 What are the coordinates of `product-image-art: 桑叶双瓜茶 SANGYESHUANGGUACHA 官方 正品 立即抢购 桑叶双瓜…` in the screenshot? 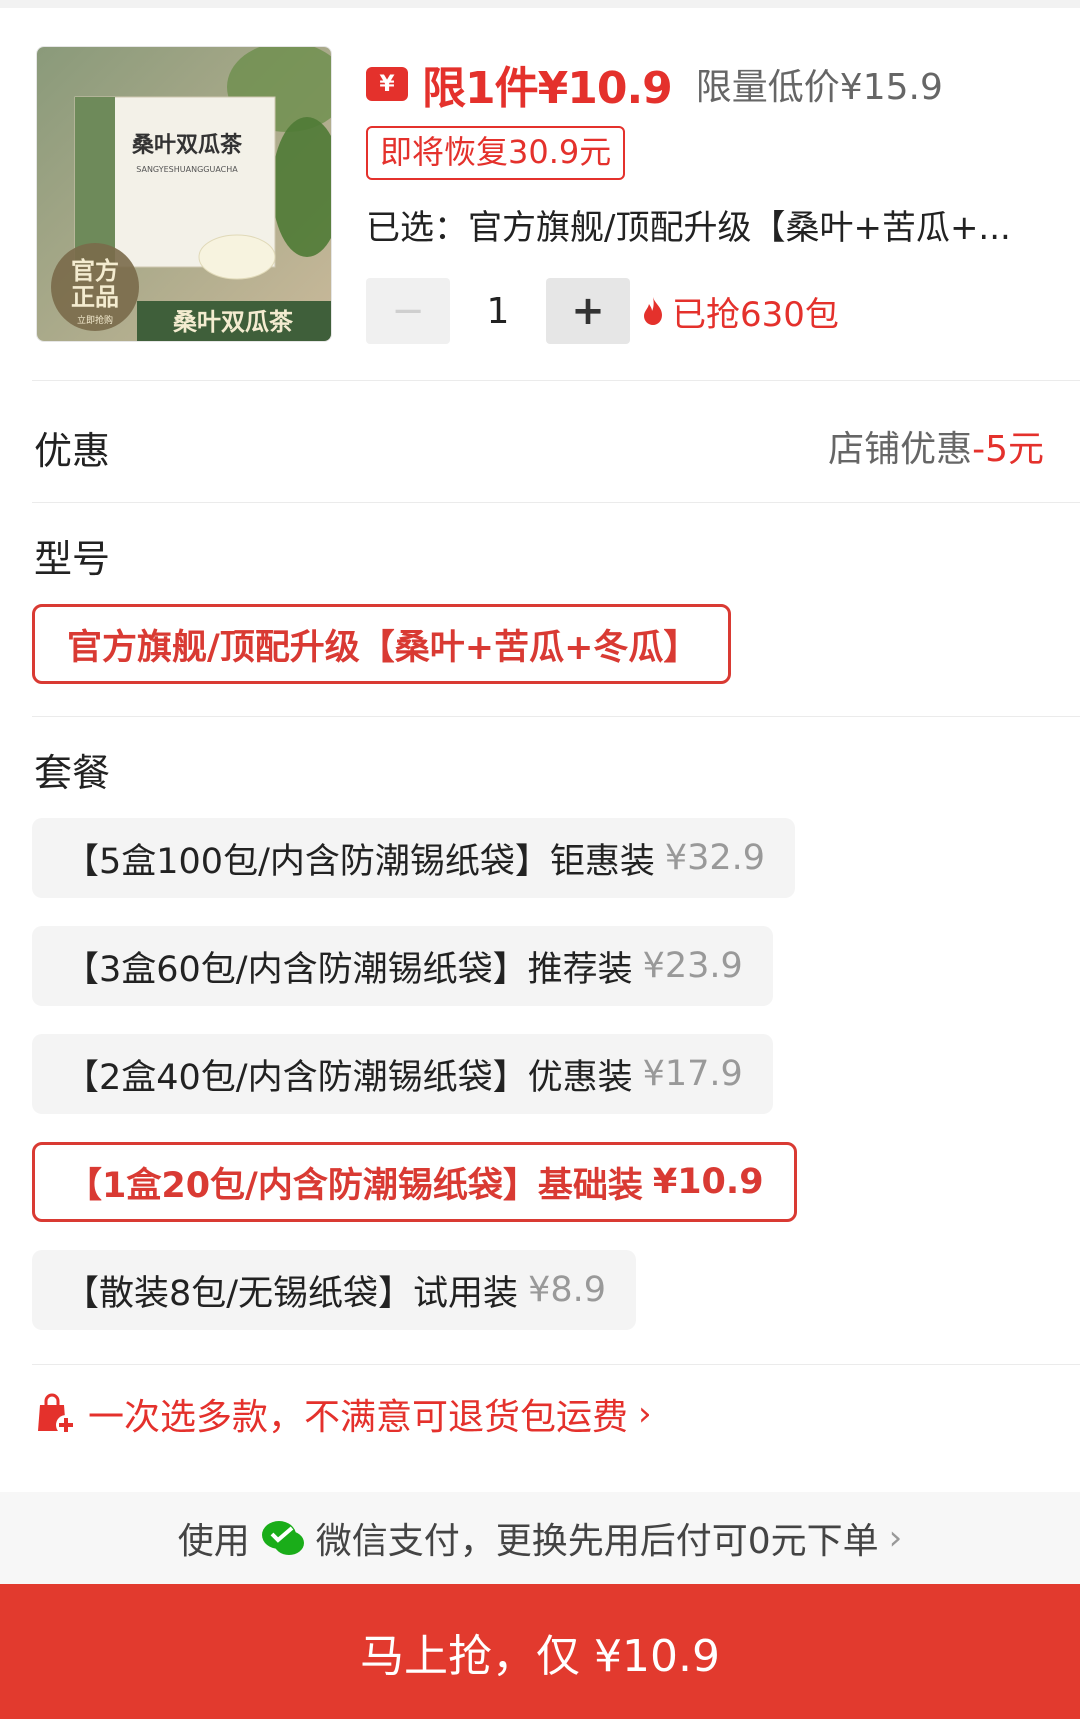 It's located at (184, 194).